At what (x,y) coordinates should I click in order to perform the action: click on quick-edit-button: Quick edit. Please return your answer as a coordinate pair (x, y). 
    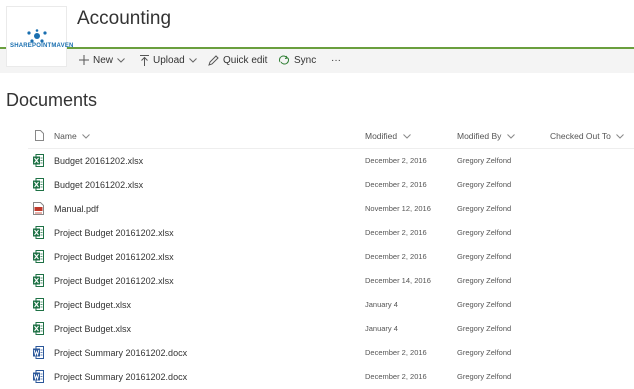
    Looking at the image, I should click on (237, 61).